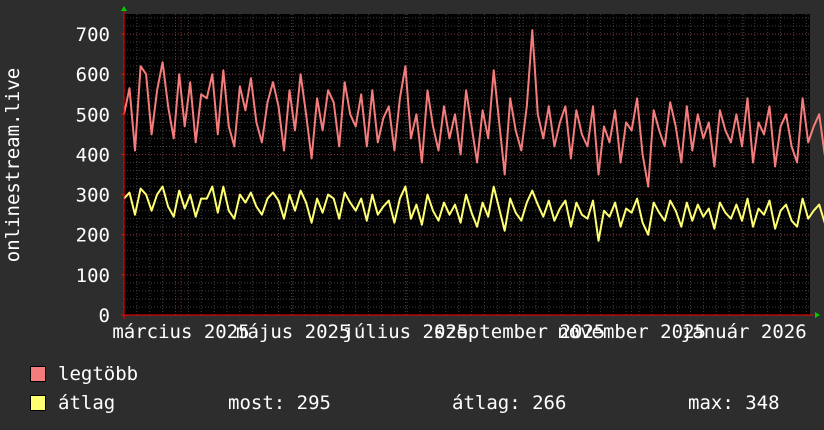 The height and width of the screenshot is (430, 824). What do you see at coordinates (93, 196) in the screenshot?
I see `y-tick-label: 300` at bounding box center [93, 196].